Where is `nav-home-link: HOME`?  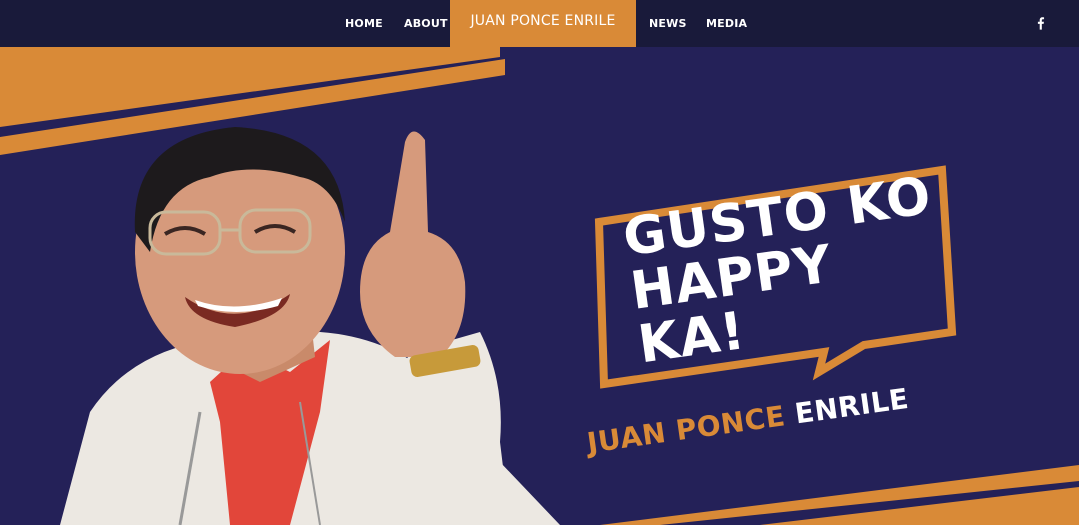
nav-home-link: HOME is located at coordinates (364, 23).